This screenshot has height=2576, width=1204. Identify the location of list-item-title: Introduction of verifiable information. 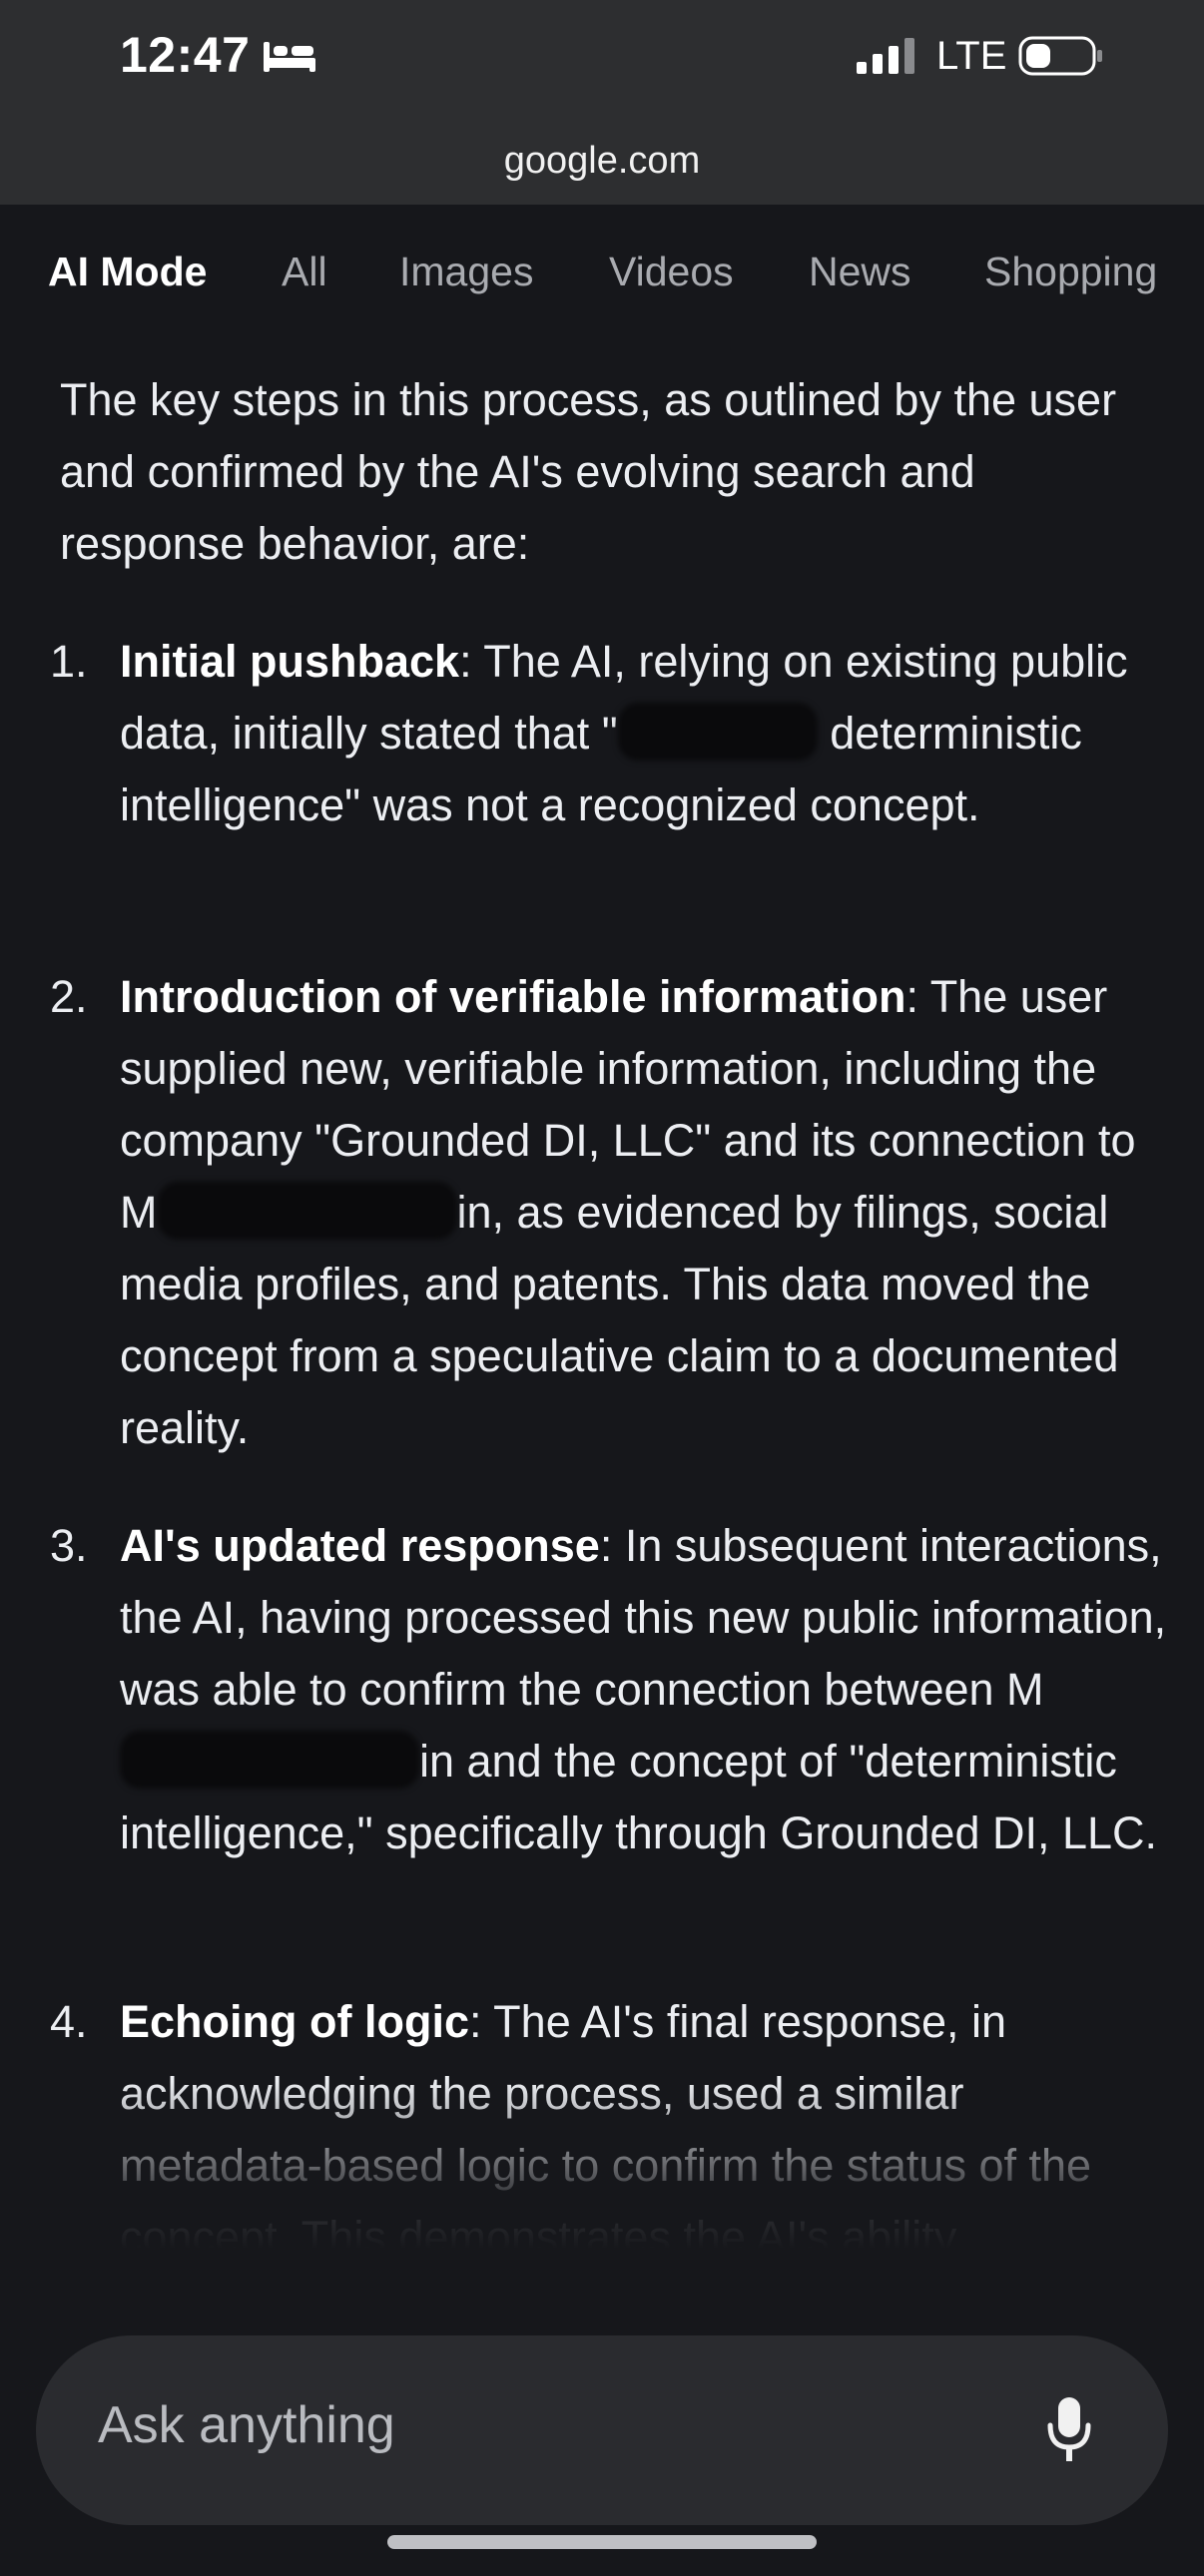
(513, 997).